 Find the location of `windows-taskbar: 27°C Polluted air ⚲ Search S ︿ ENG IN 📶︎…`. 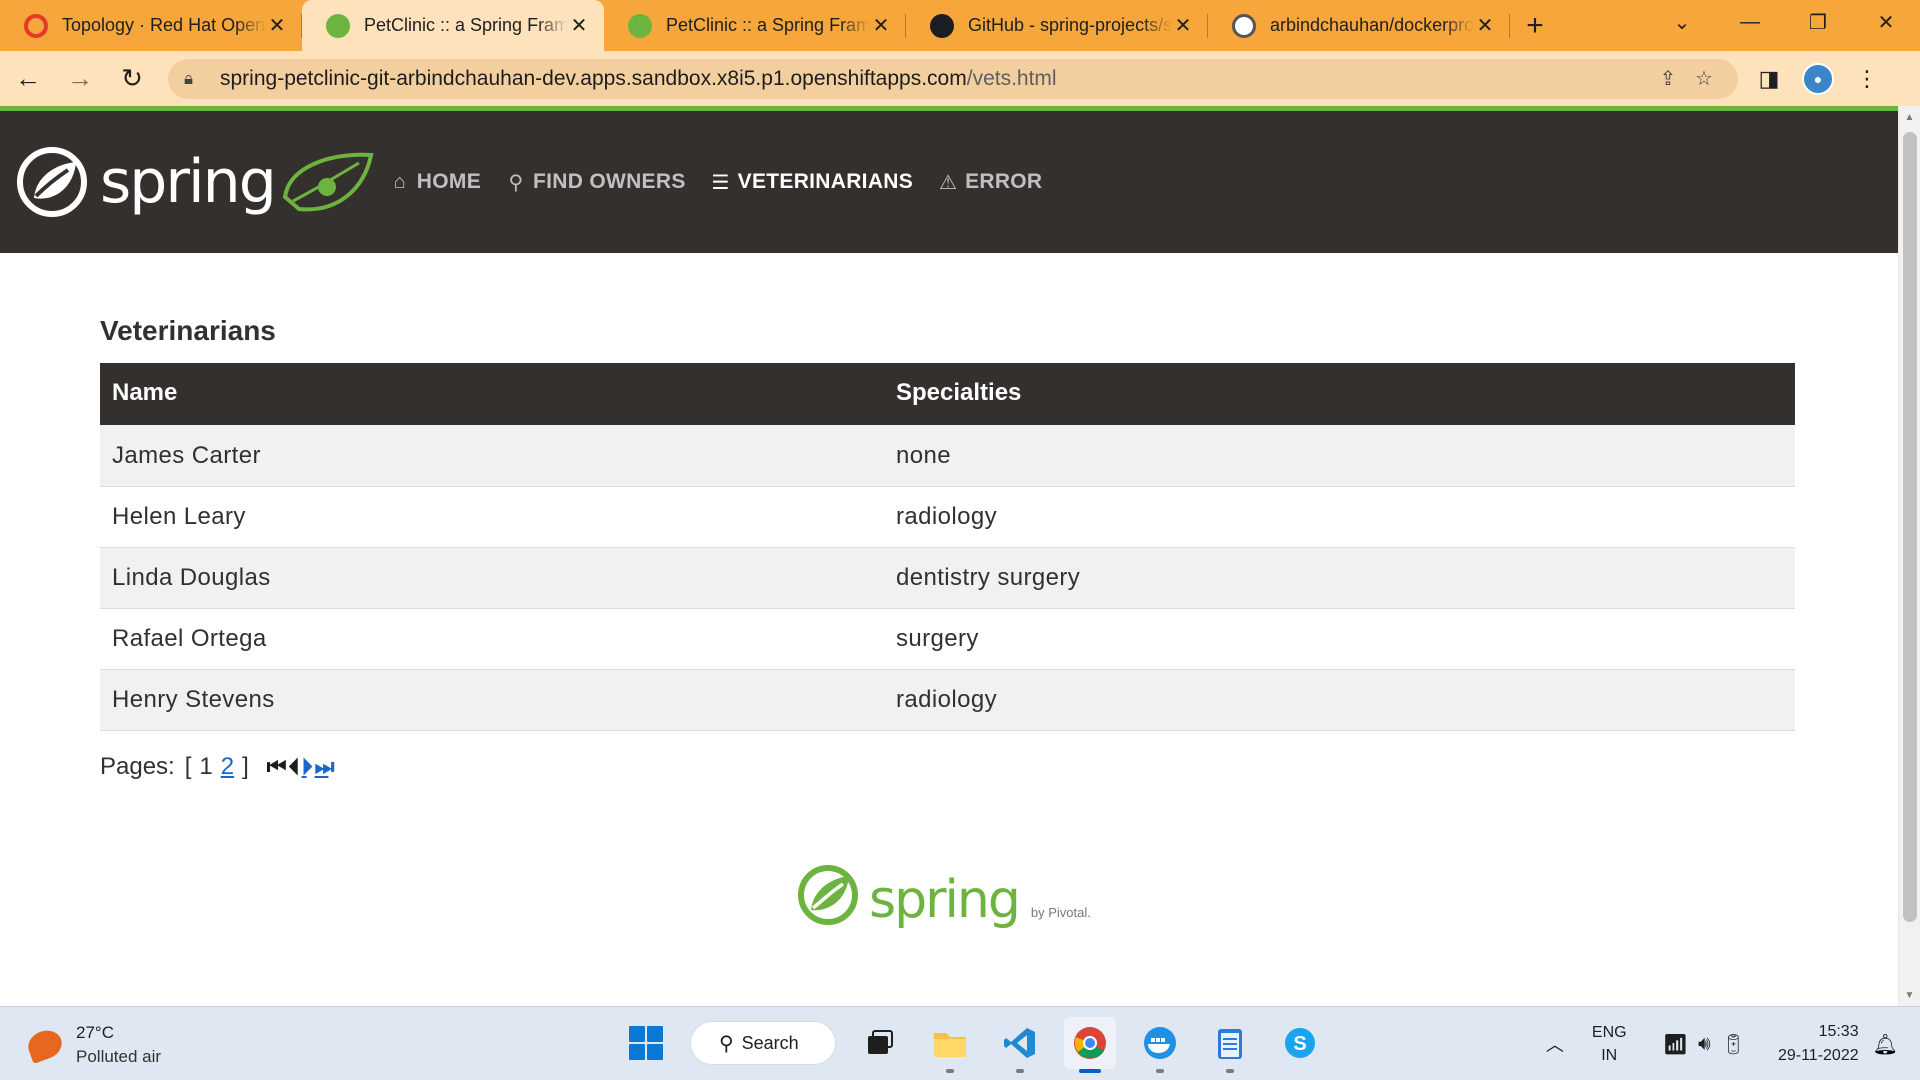

windows-taskbar: 27°C Polluted air ⚲ Search S ︿ ENG IN 📶︎… is located at coordinates (960, 1043).